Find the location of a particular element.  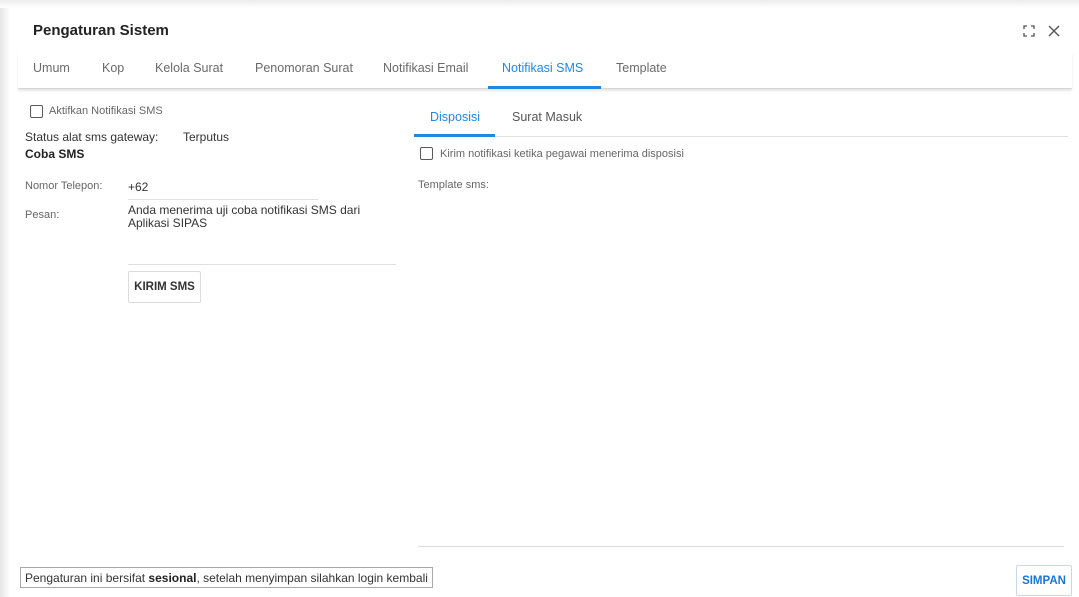

tab-umum: Umum is located at coordinates (51, 68).